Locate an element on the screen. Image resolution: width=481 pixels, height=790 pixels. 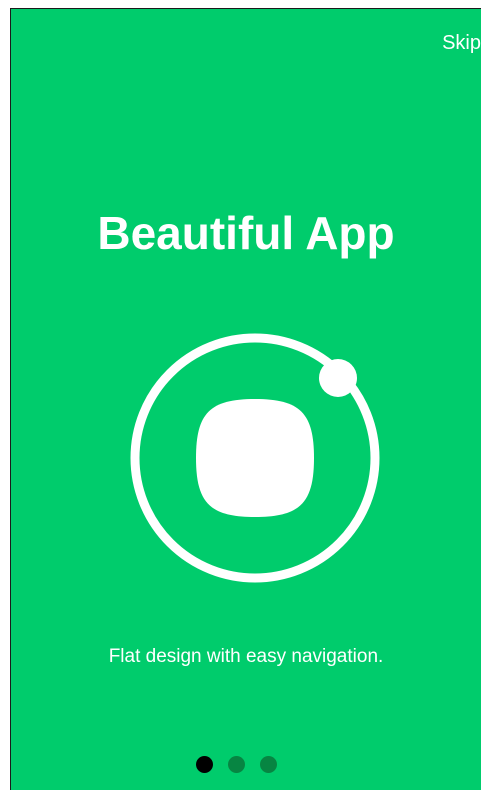
slide-description: Flat design with easy navigation. is located at coordinates (246, 656).